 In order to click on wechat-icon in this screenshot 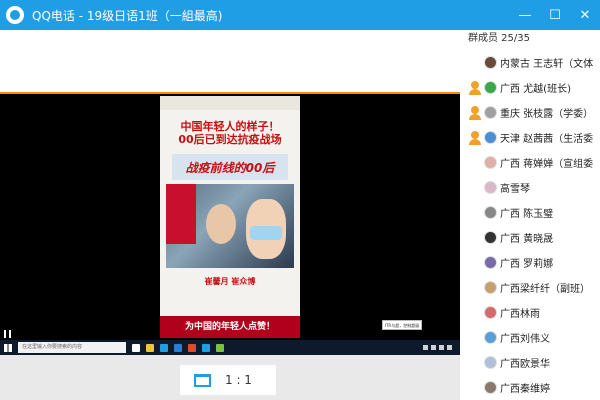, I will do `click(220, 347)`.